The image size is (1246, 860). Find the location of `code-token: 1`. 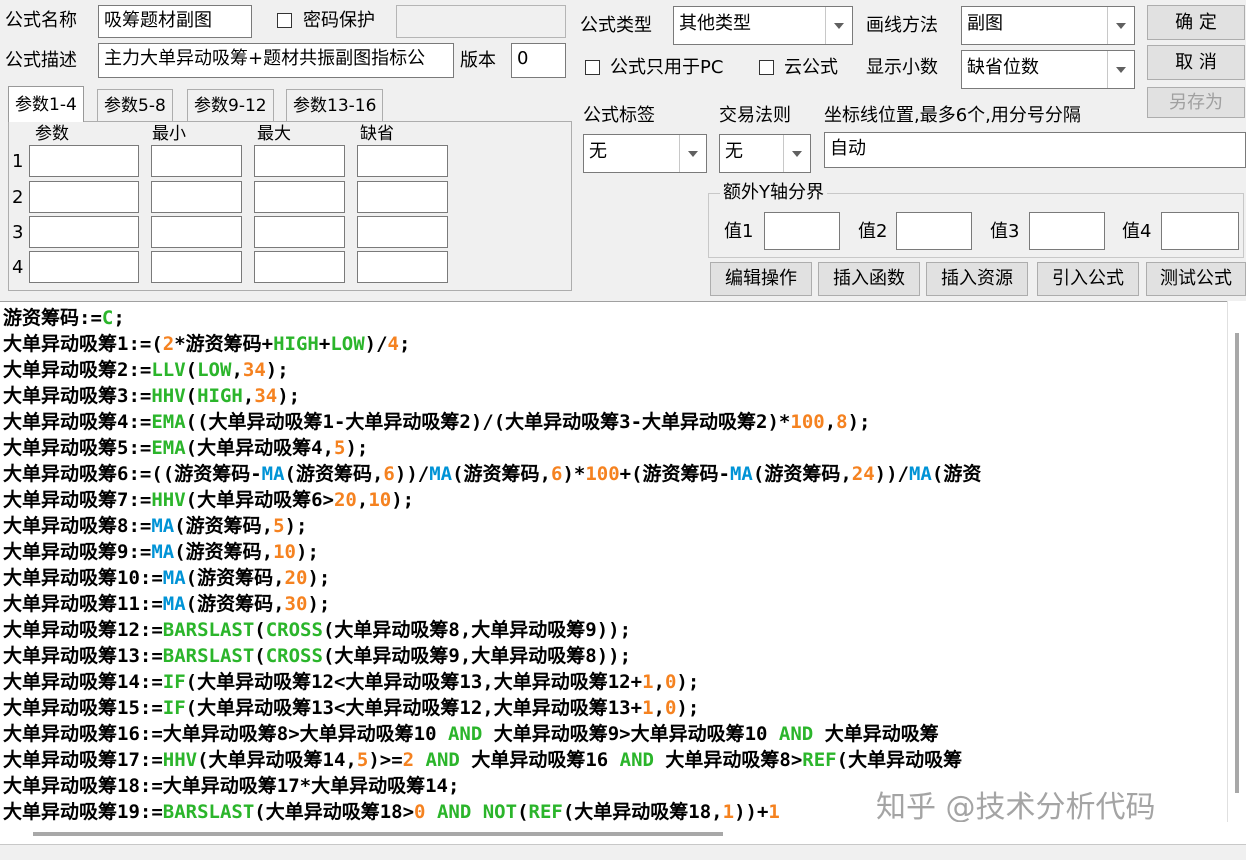

code-token: 1 is located at coordinates (648, 682).